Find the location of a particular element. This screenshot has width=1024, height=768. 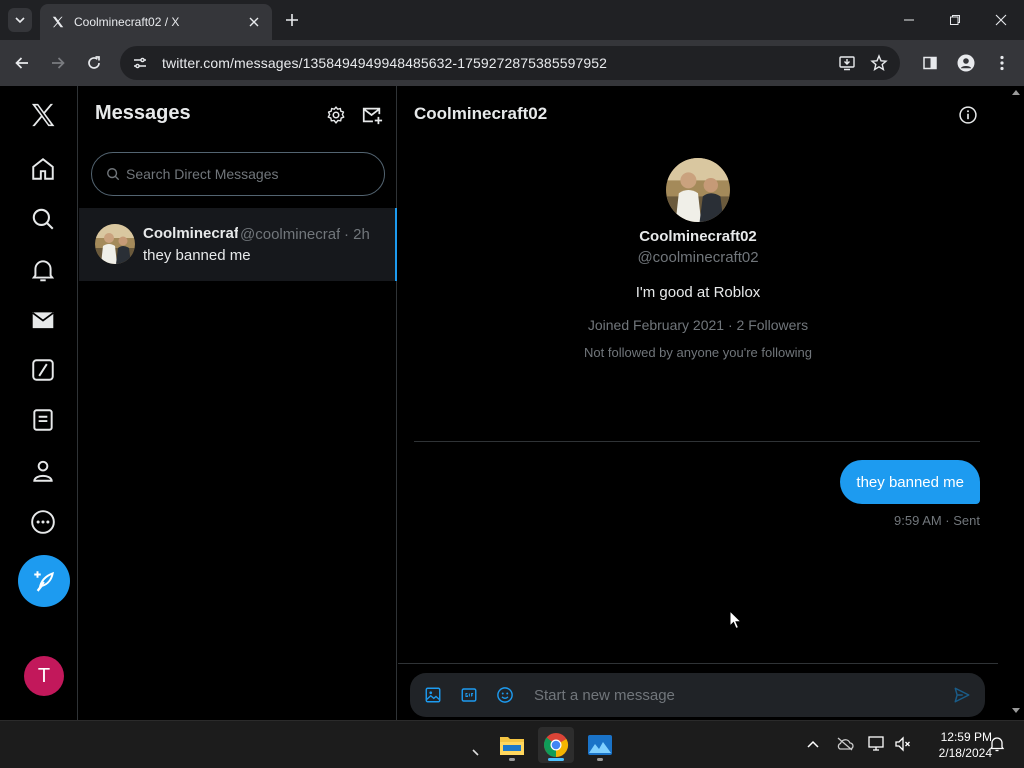

tab-search-button is located at coordinates (20, 20).